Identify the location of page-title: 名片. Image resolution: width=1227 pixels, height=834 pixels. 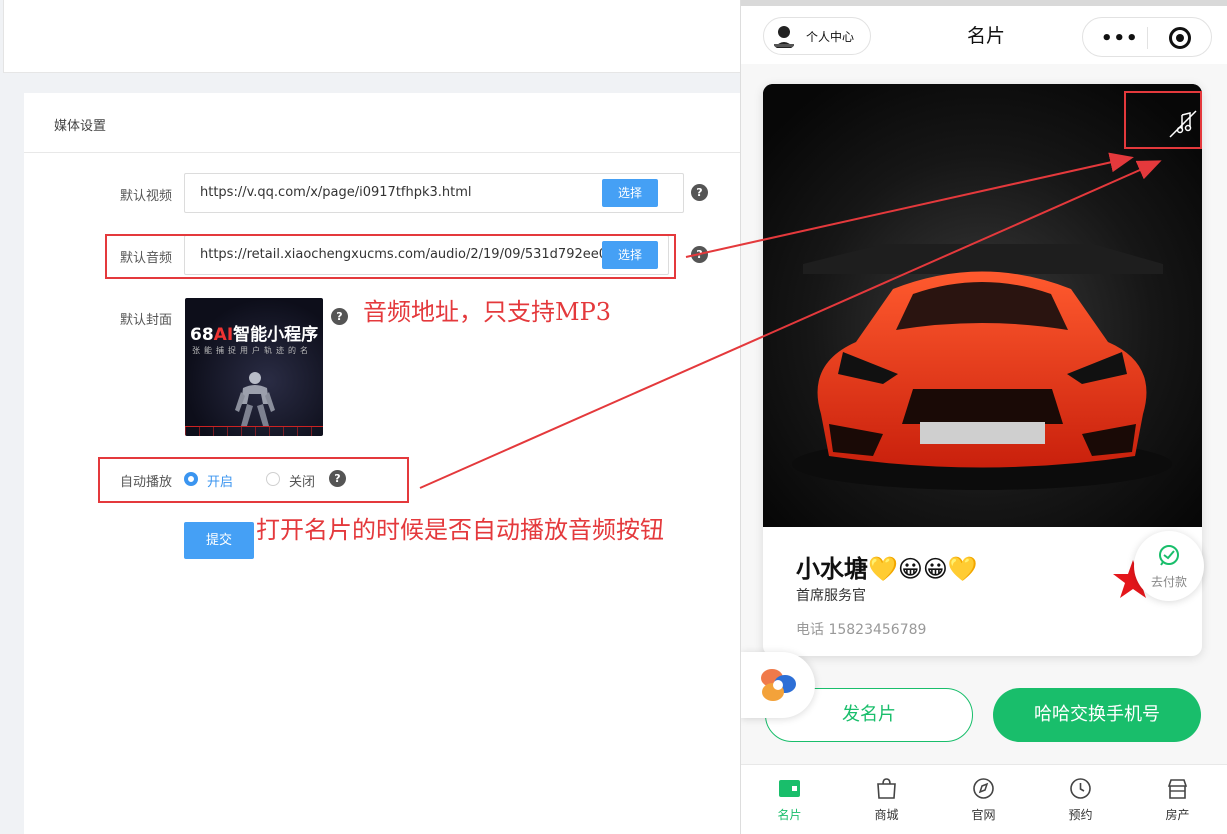
(985, 36).